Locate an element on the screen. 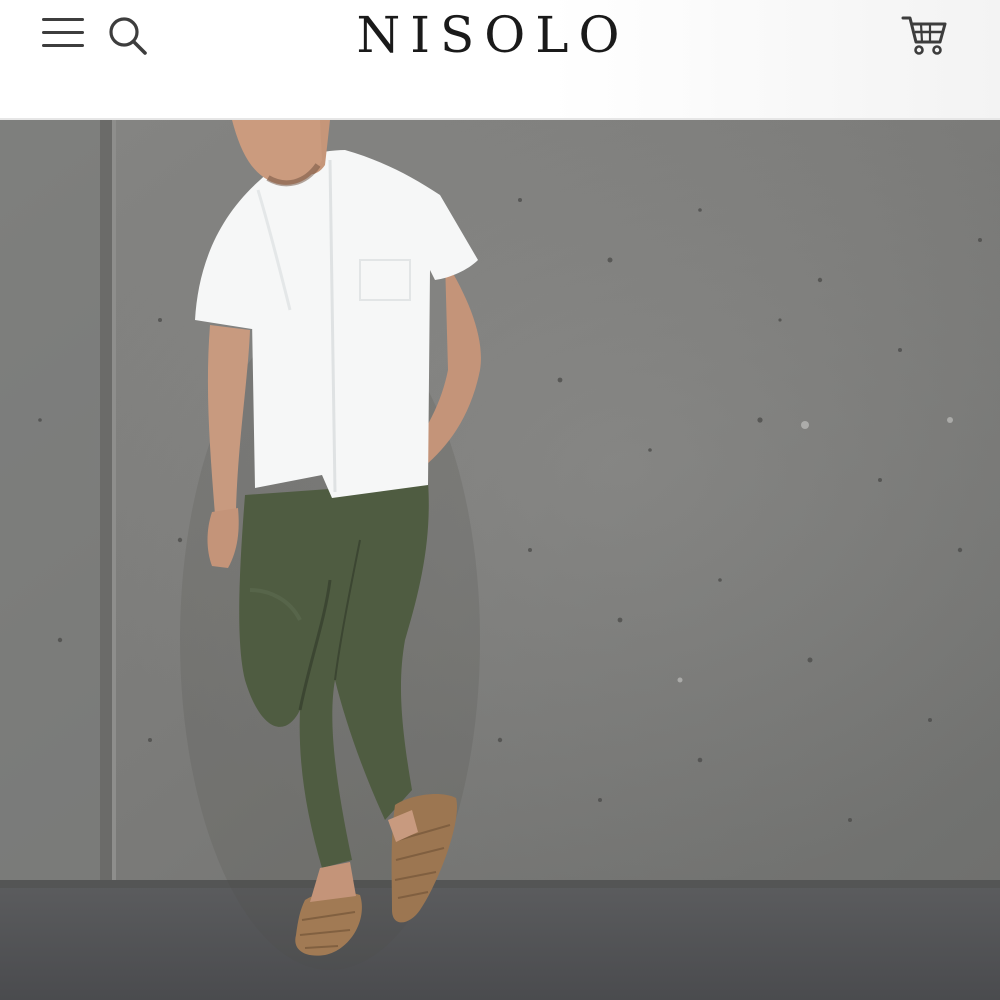  brand-logo: NISOLO is located at coordinates (493, 35).